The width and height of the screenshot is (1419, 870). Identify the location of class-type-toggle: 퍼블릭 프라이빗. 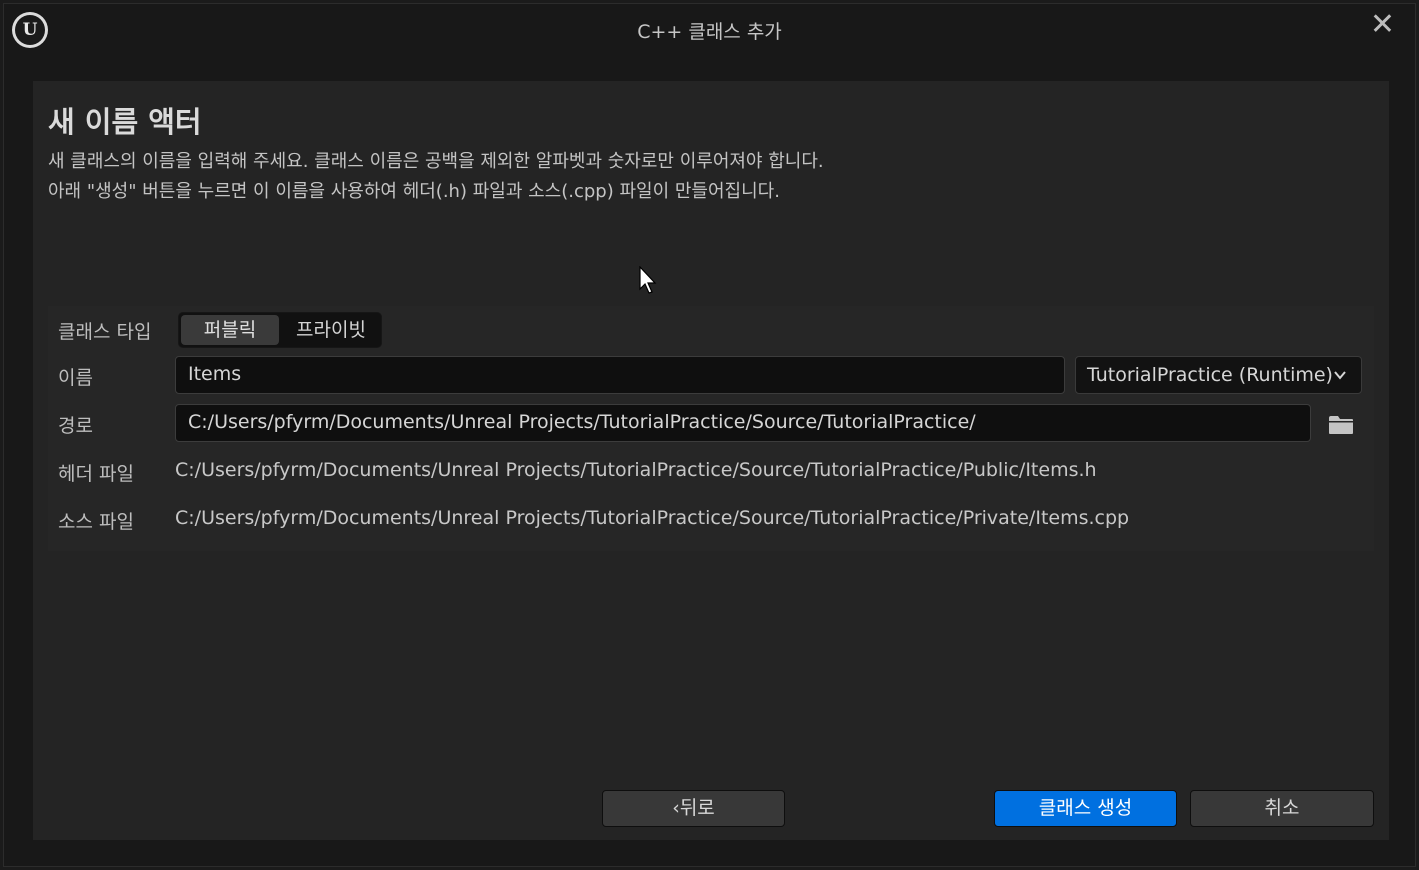
(280, 330).